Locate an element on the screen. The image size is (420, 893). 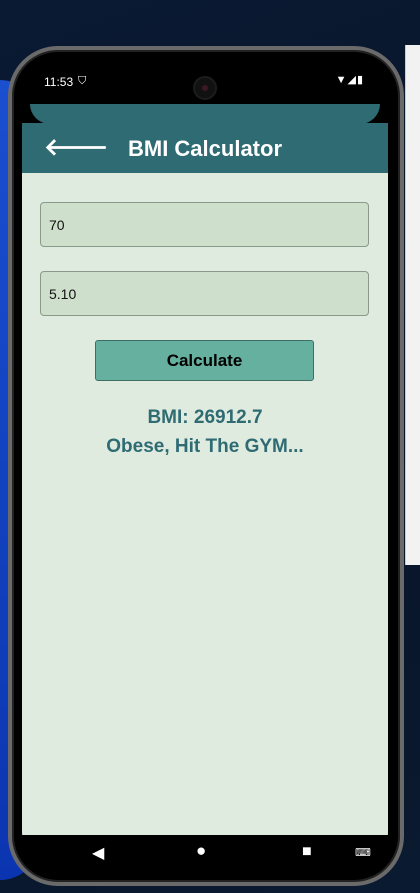
header-curve is located at coordinates (205, 114).